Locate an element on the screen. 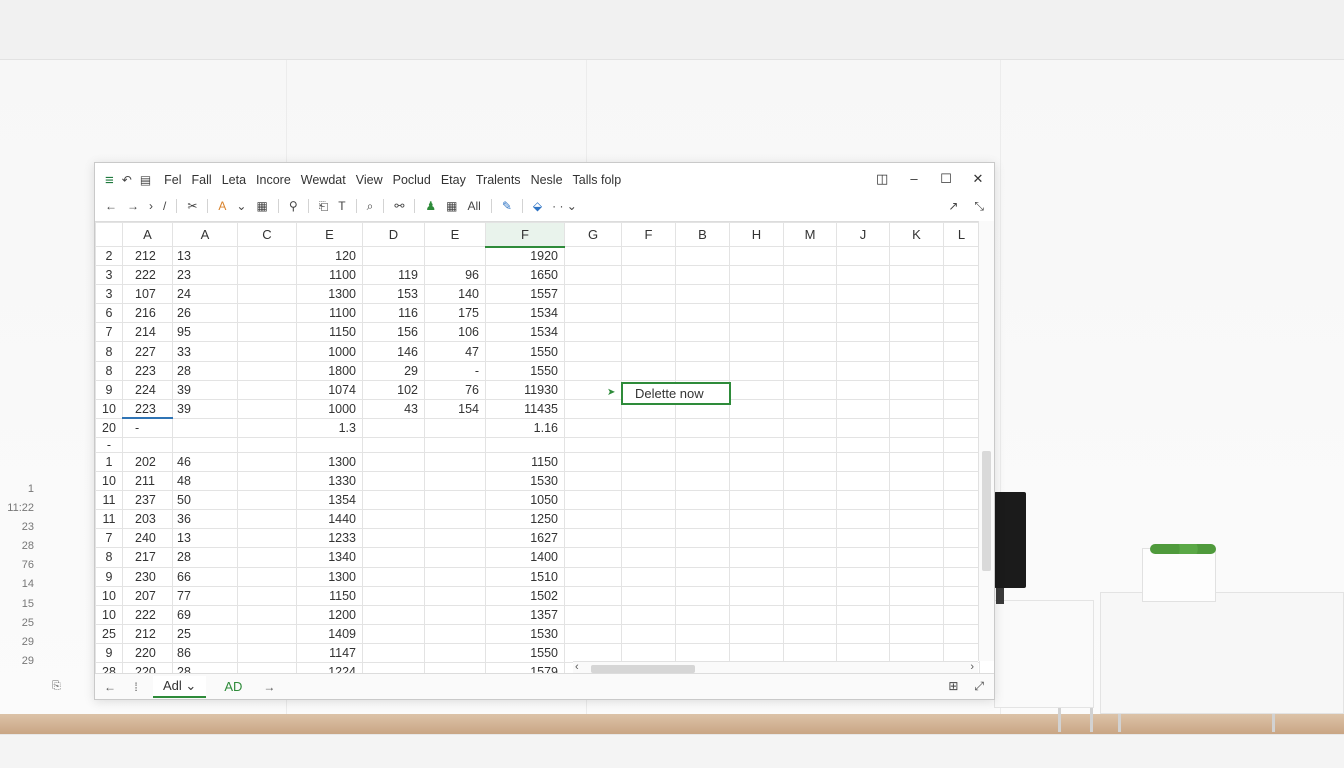 The width and height of the screenshot is (1344, 768). menu-item-view: View is located at coordinates (369, 180).